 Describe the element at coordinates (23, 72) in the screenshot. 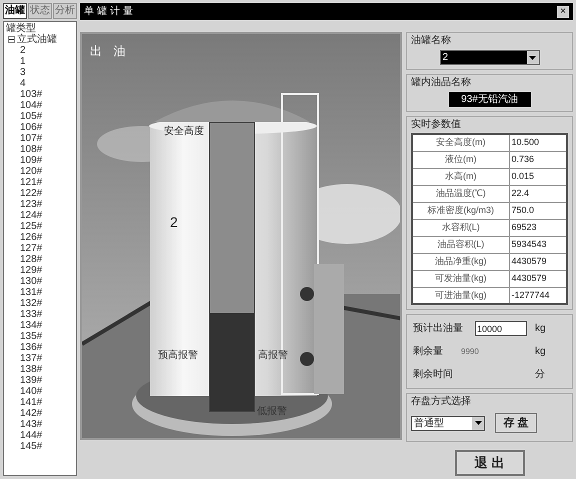

I see `tree-item: 3` at that location.